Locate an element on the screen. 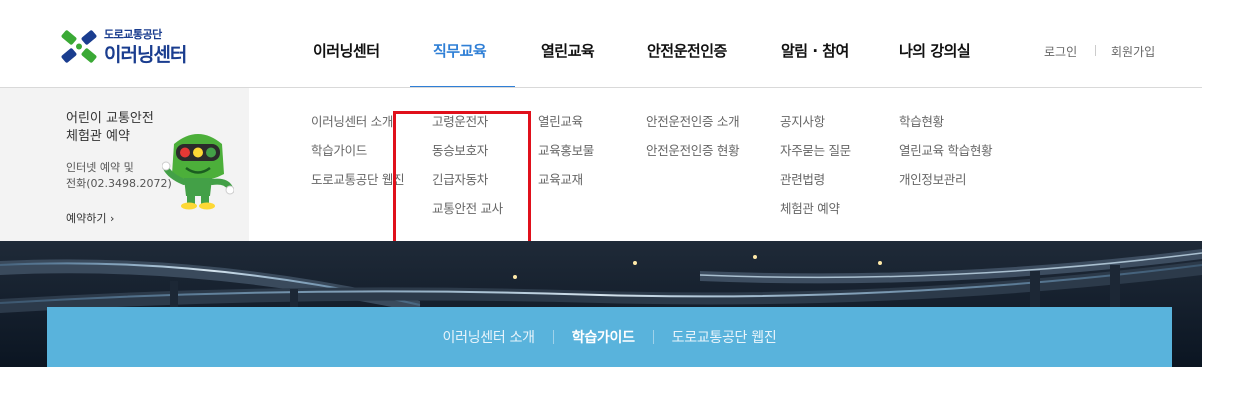 The height and width of the screenshot is (405, 1233). gnb-item-elearning-center: 이러닝센터 is located at coordinates (346, 50).